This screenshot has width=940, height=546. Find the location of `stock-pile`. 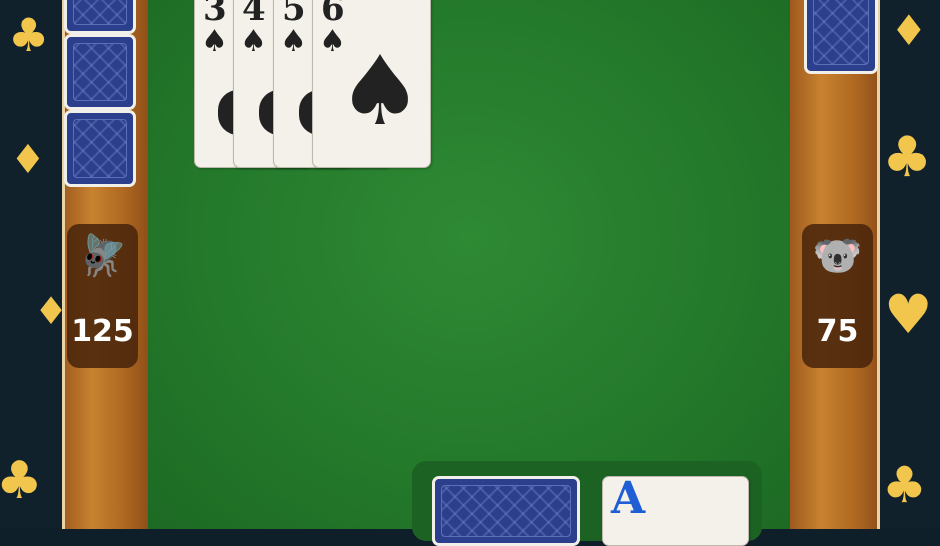

stock-pile is located at coordinates (506, 511).